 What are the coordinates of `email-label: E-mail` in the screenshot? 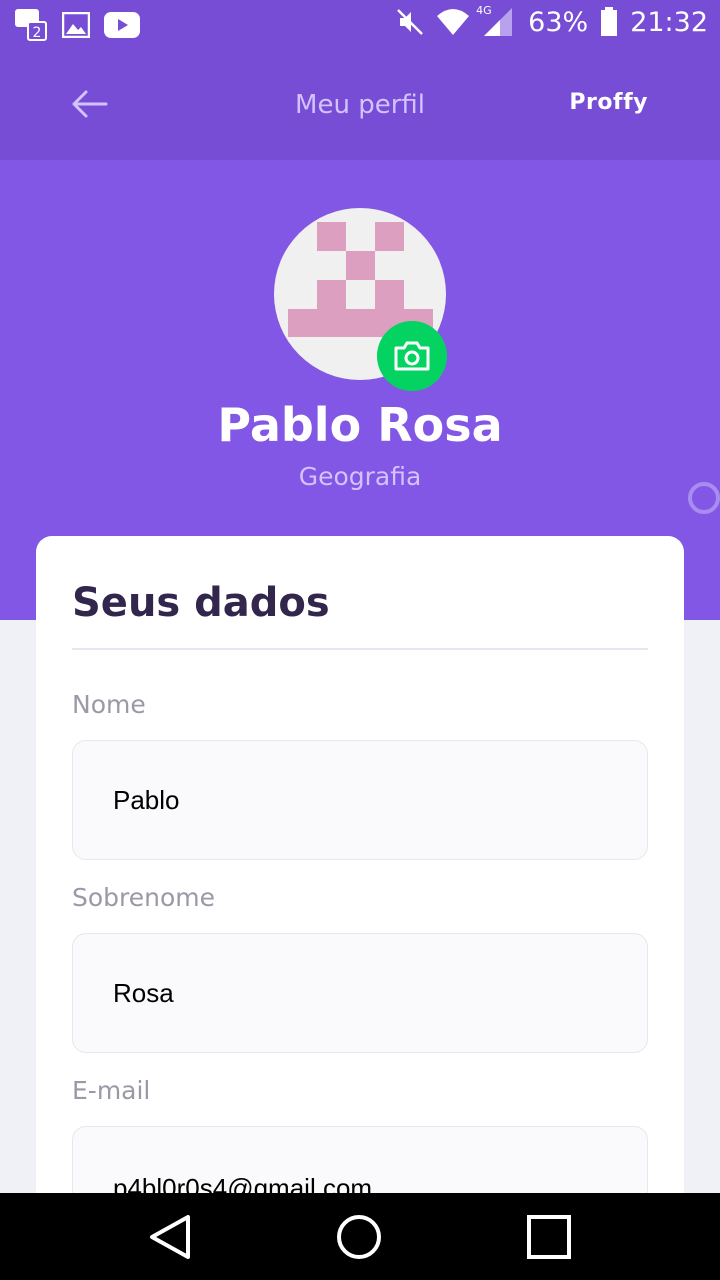 It's located at (111, 1090).